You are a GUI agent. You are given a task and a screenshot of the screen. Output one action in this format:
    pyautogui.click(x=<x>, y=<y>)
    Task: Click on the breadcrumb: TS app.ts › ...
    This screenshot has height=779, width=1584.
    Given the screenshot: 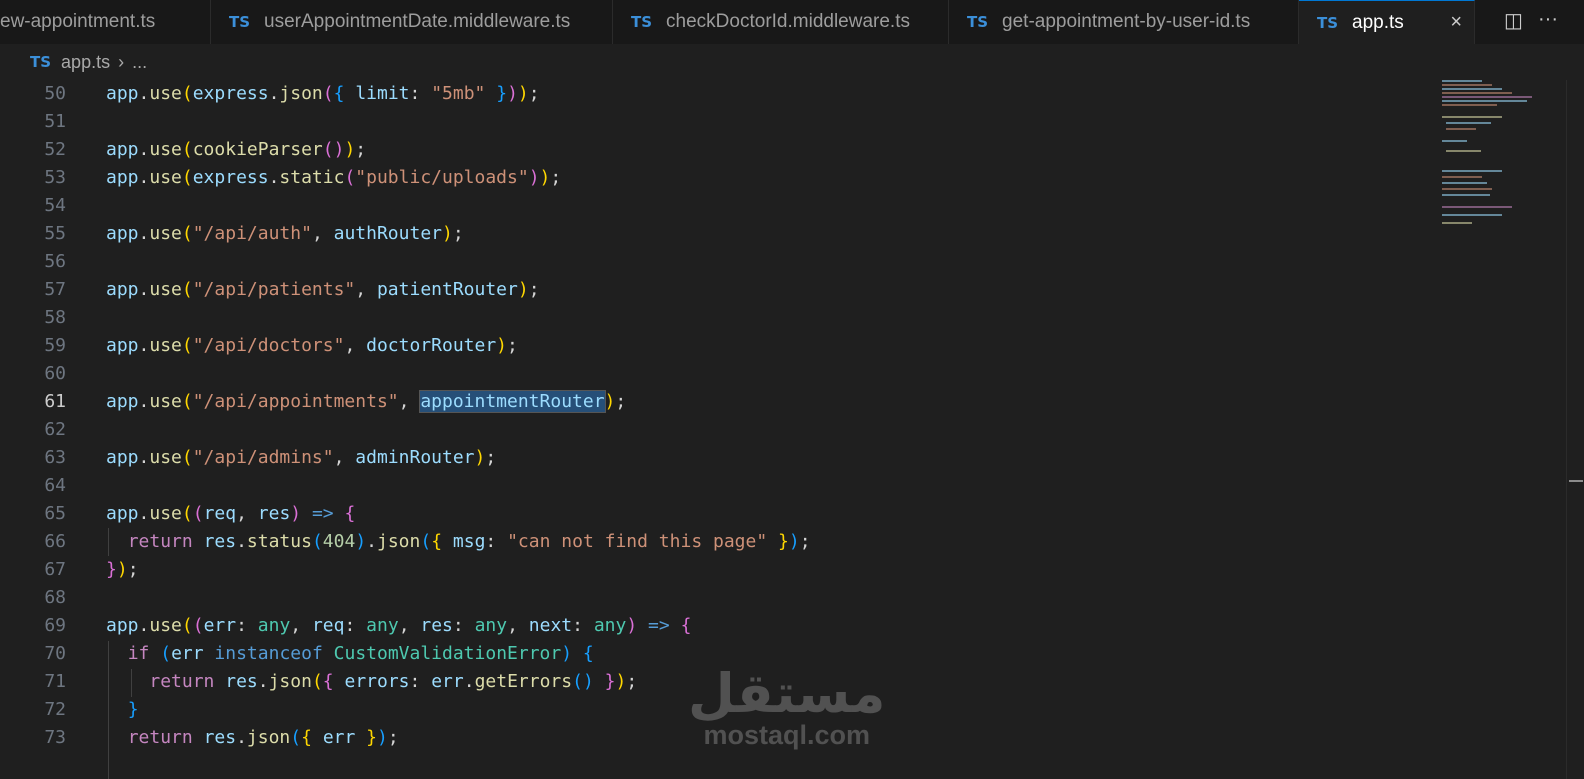 What is the action you would take?
    pyautogui.click(x=792, y=62)
    